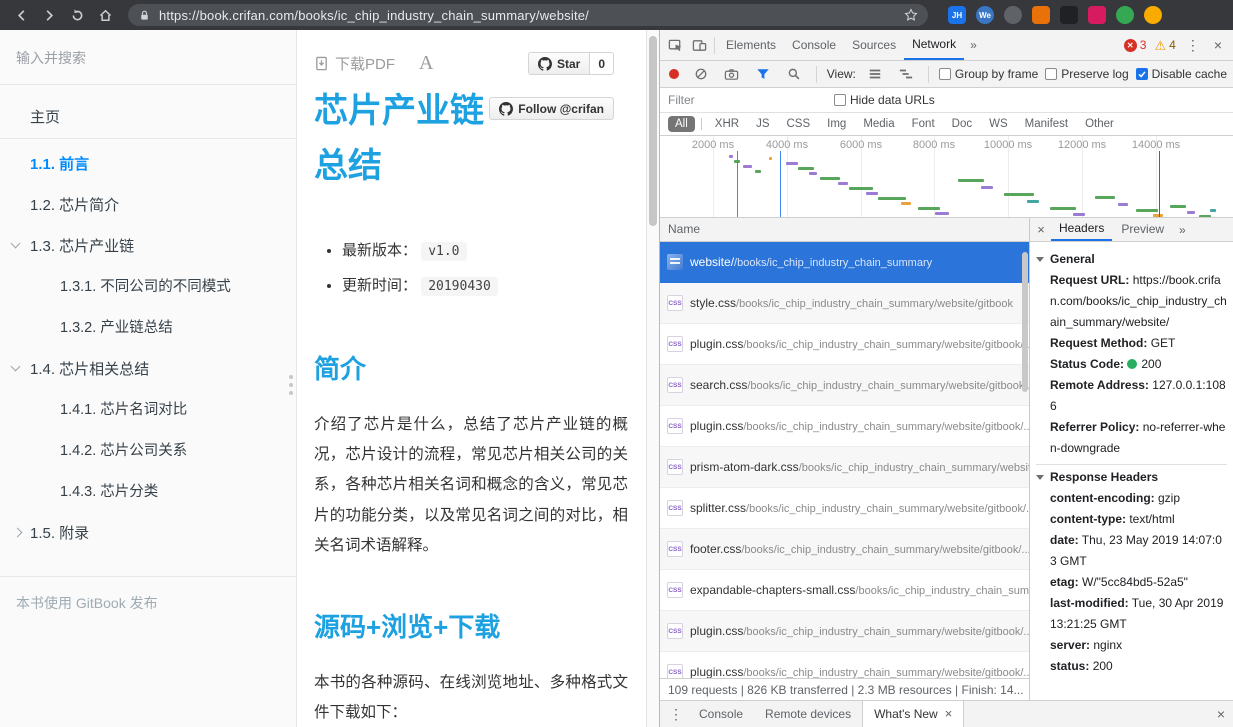  I want to click on filter-pill-other: Other, so click(1099, 124).